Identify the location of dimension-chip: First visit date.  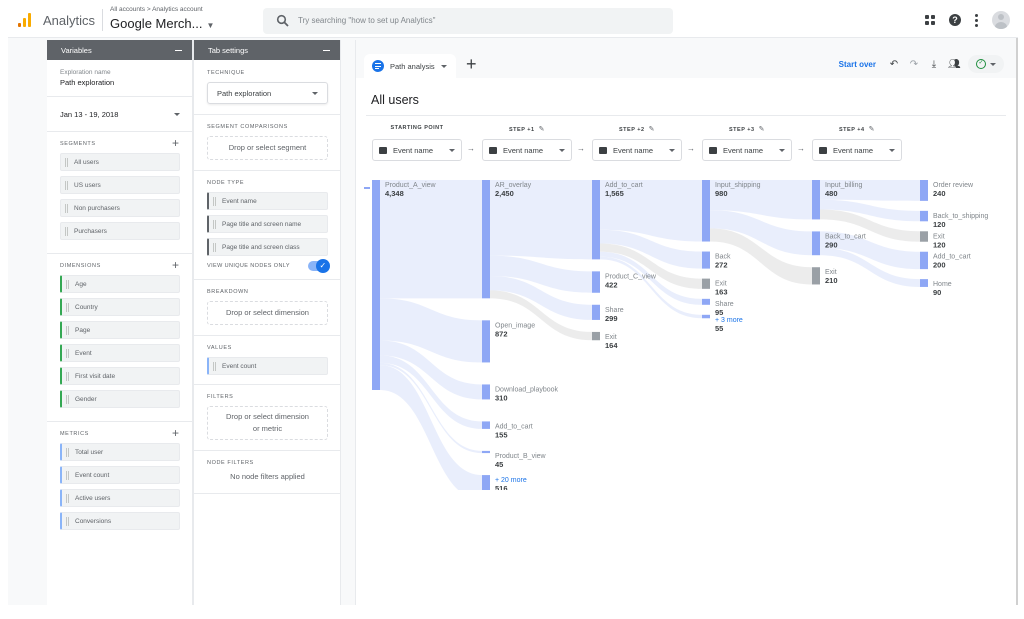
(120, 376).